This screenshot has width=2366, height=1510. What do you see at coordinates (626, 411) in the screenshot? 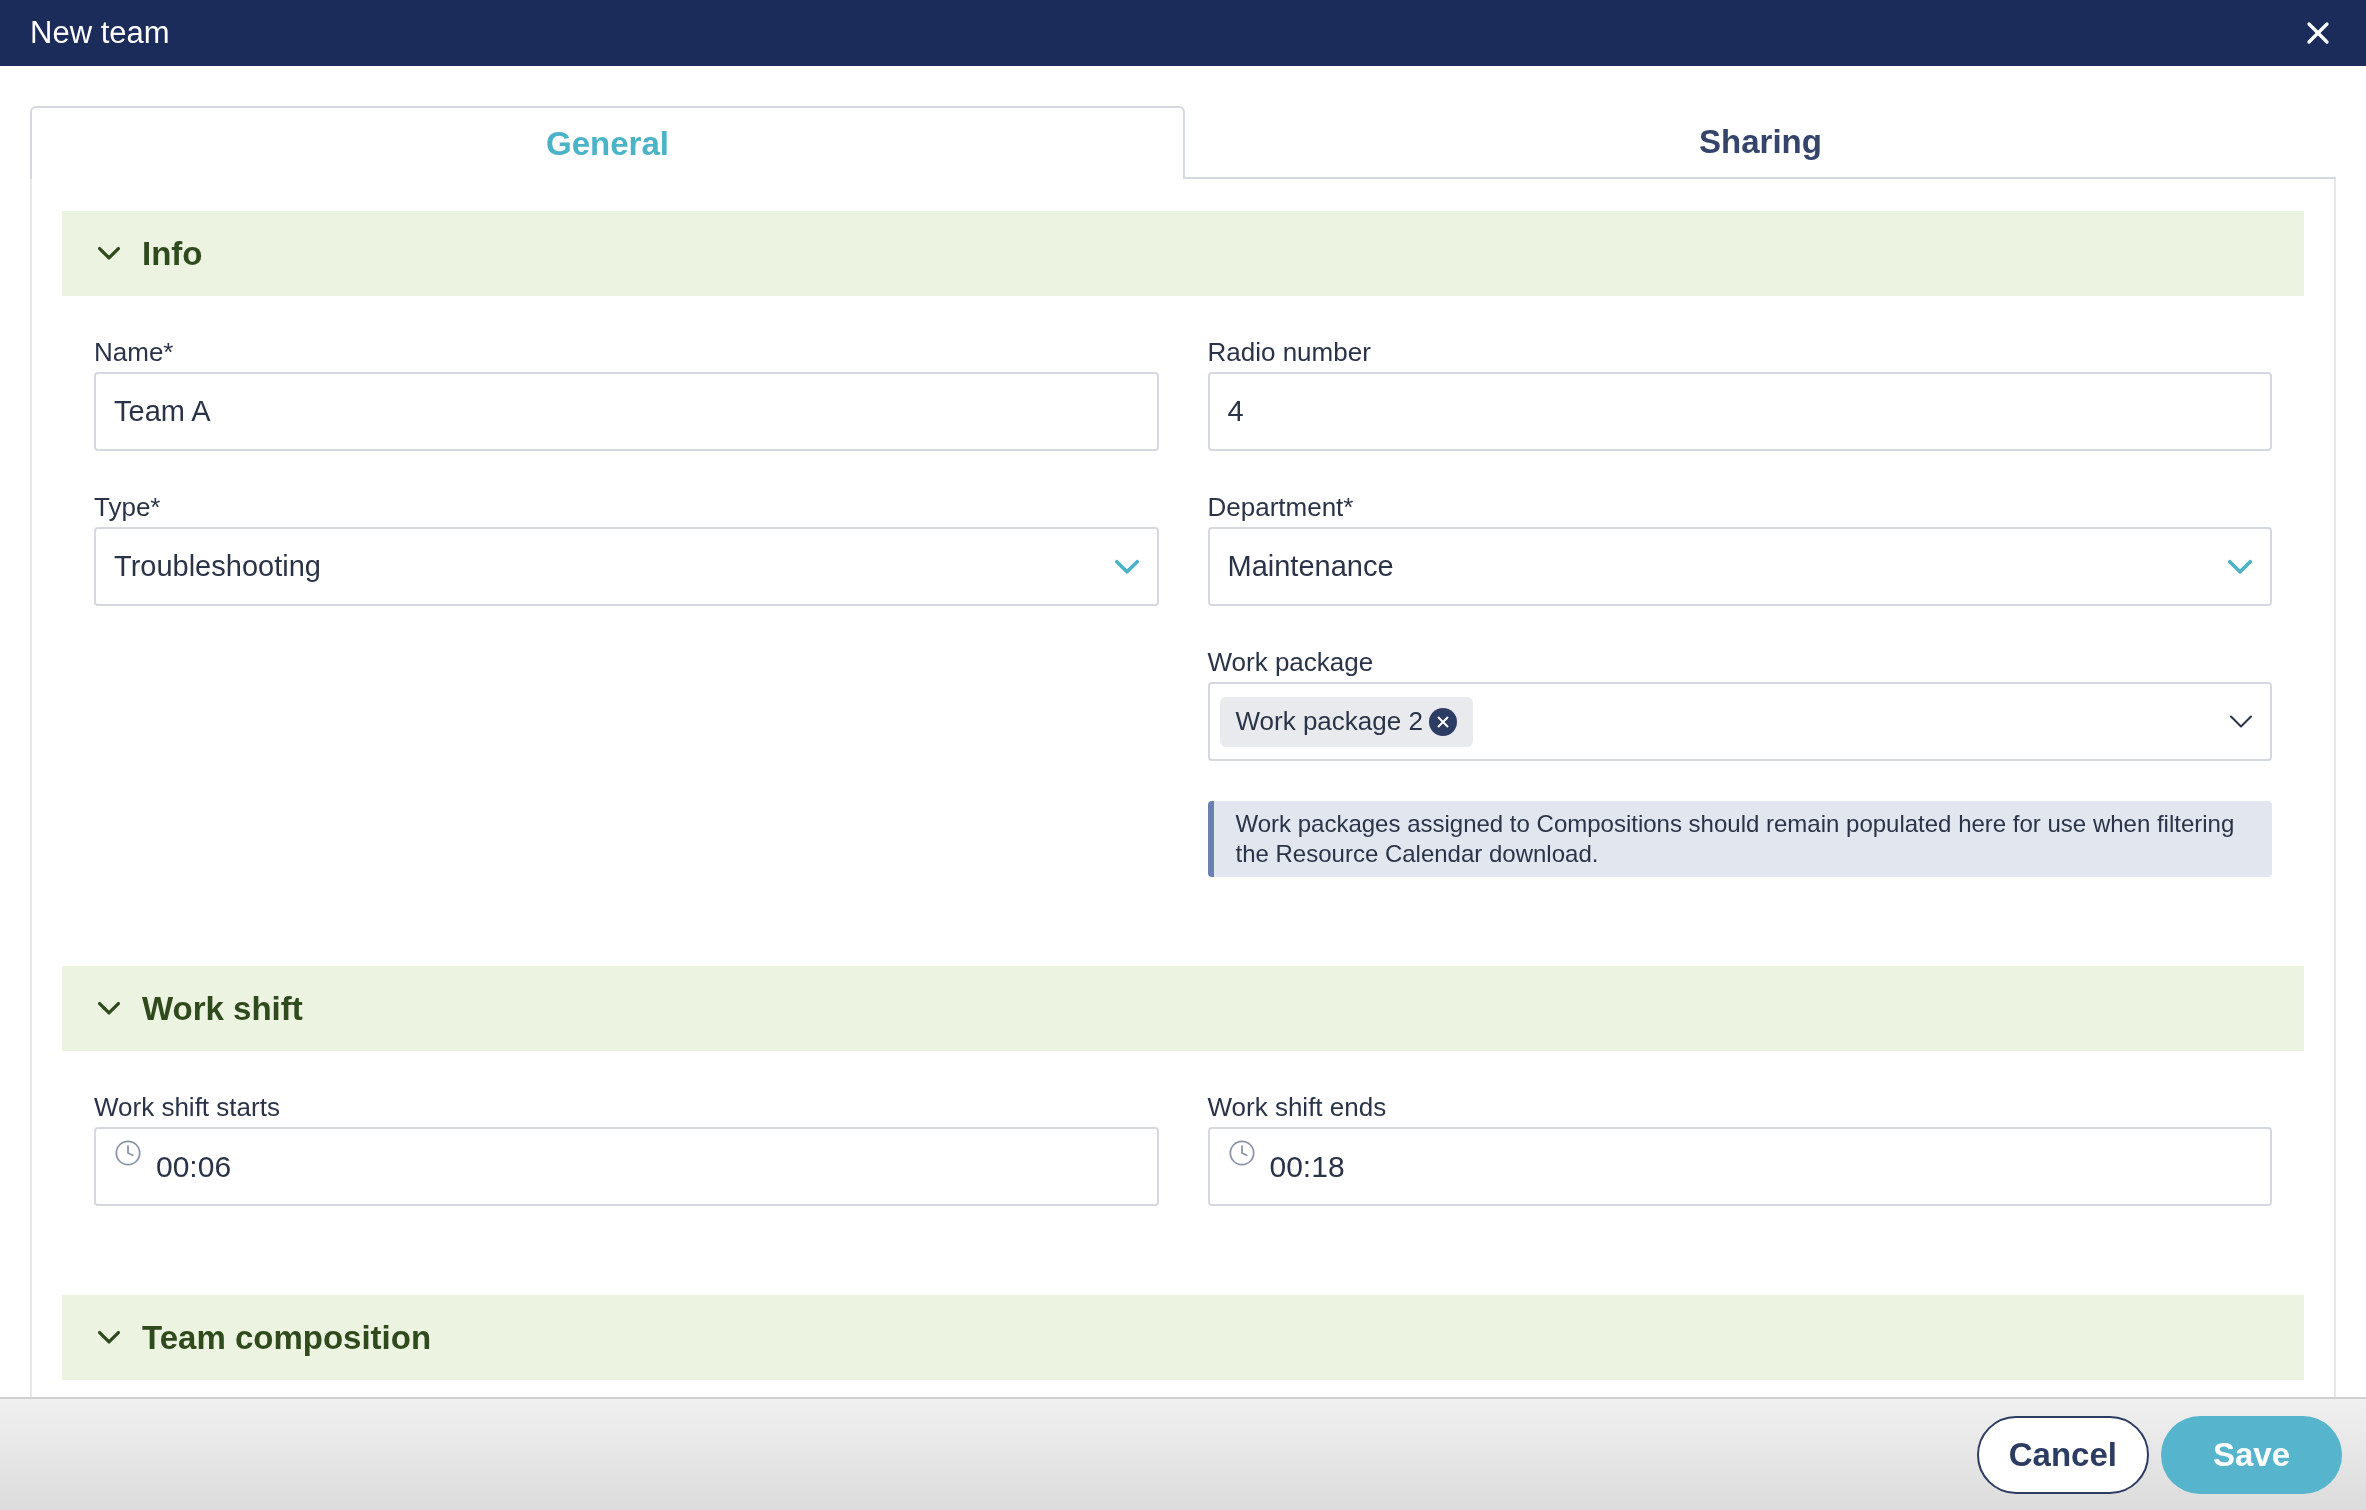
I see `text-field: Team A` at bounding box center [626, 411].